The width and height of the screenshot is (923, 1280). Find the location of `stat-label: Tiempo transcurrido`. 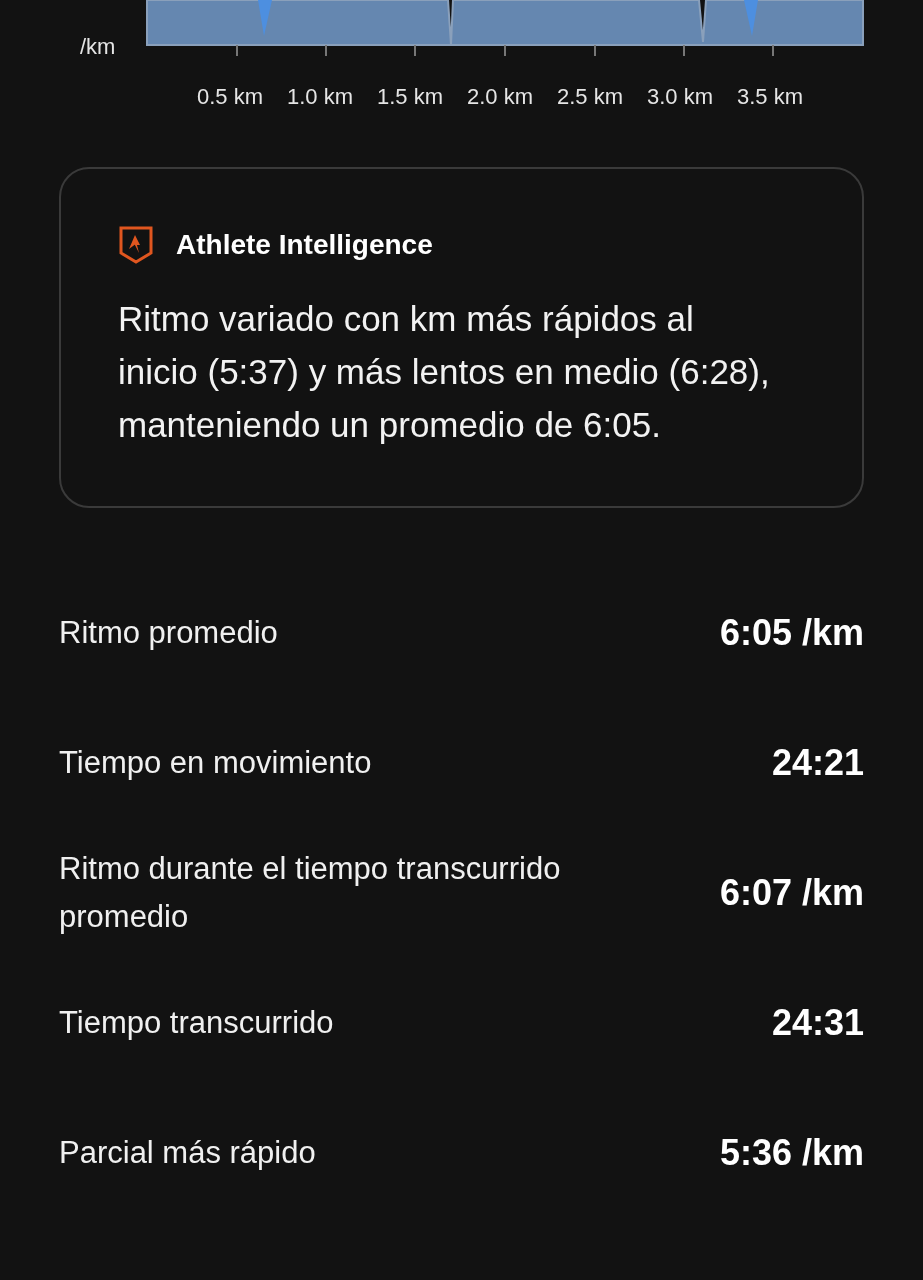

stat-label: Tiempo transcurrido is located at coordinates (196, 1023).